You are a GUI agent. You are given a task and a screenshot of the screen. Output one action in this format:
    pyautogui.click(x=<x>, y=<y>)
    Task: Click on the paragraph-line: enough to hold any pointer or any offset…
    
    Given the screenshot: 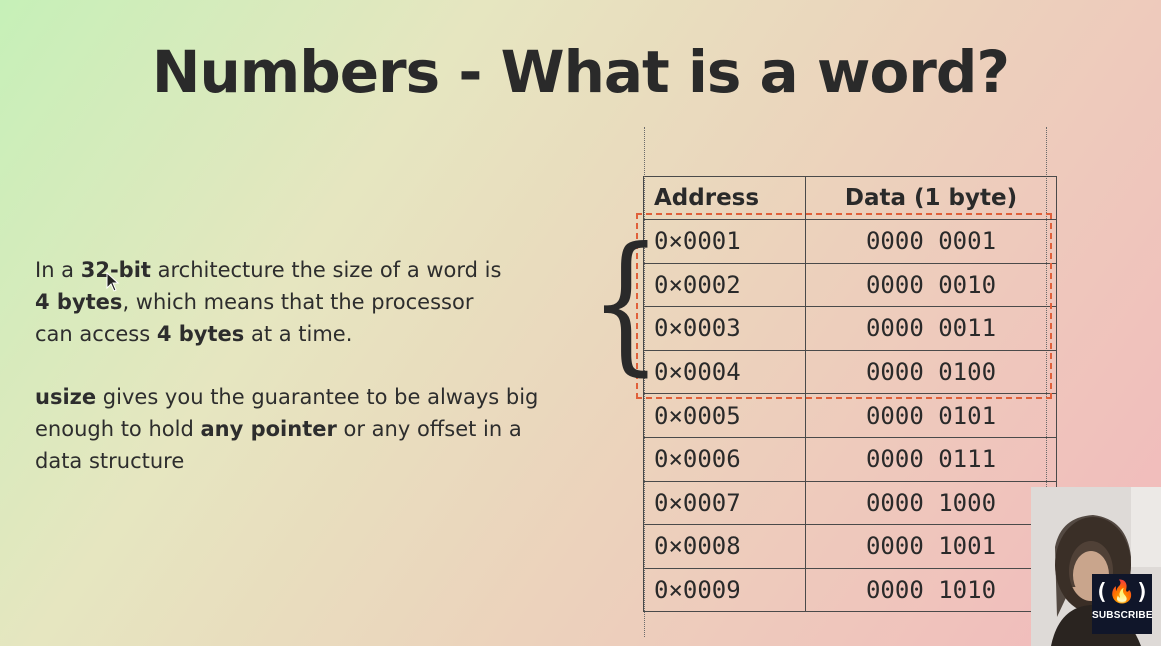 What is the action you would take?
    pyautogui.click(x=320, y=429)
    